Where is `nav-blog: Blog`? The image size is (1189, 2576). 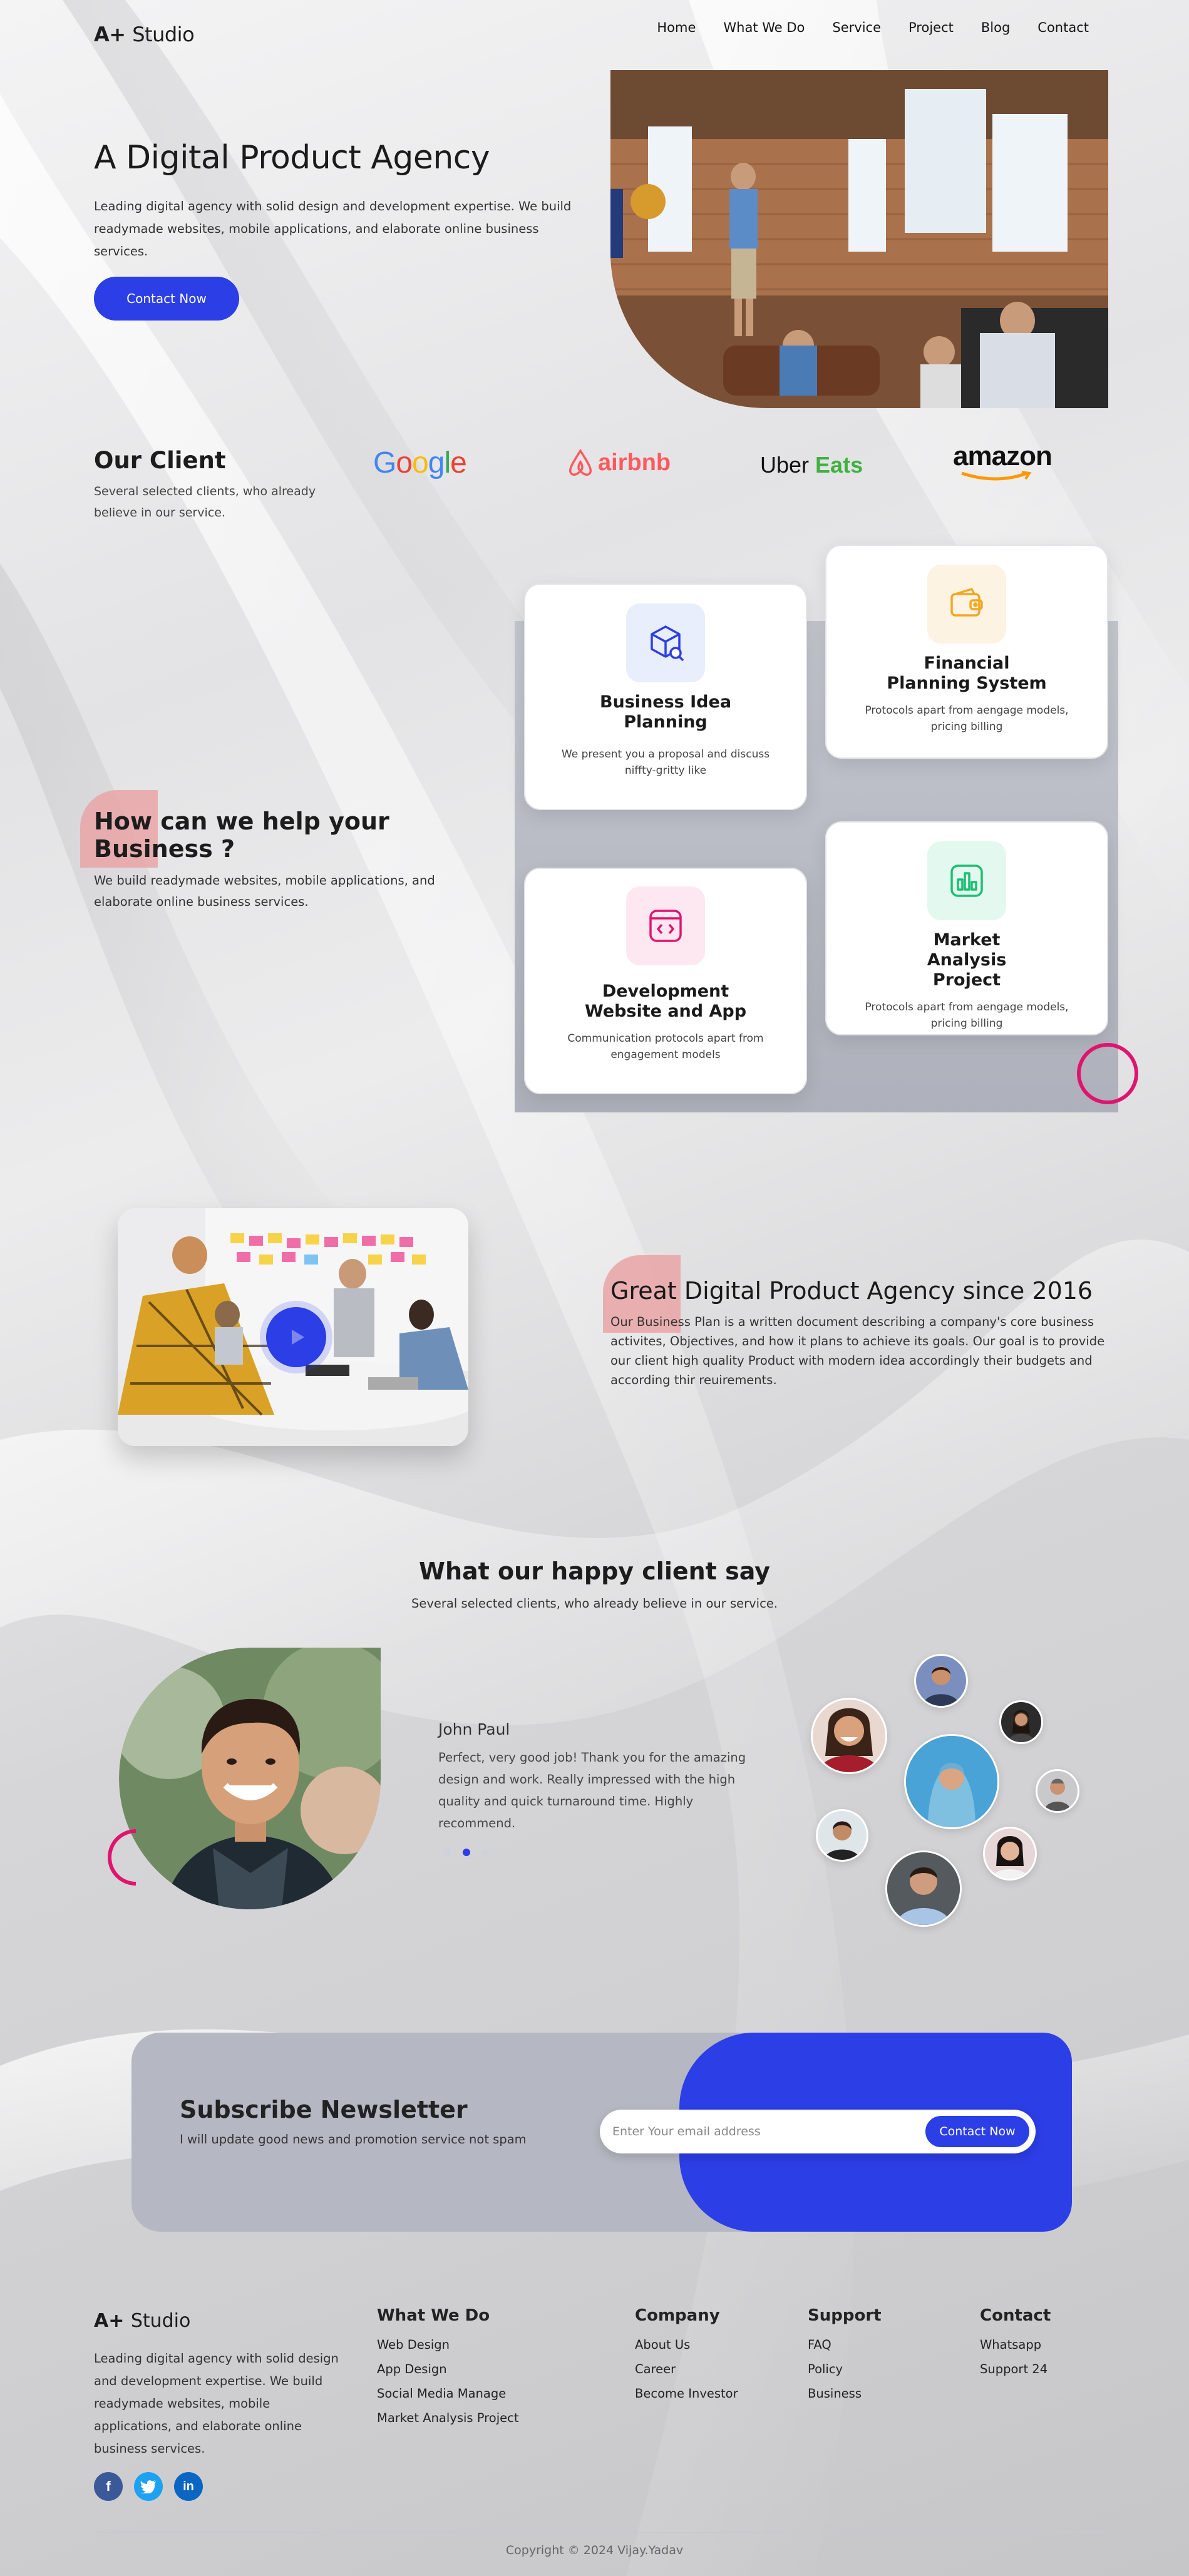 nav-blog: Blog is located at coordinates (995, 27).